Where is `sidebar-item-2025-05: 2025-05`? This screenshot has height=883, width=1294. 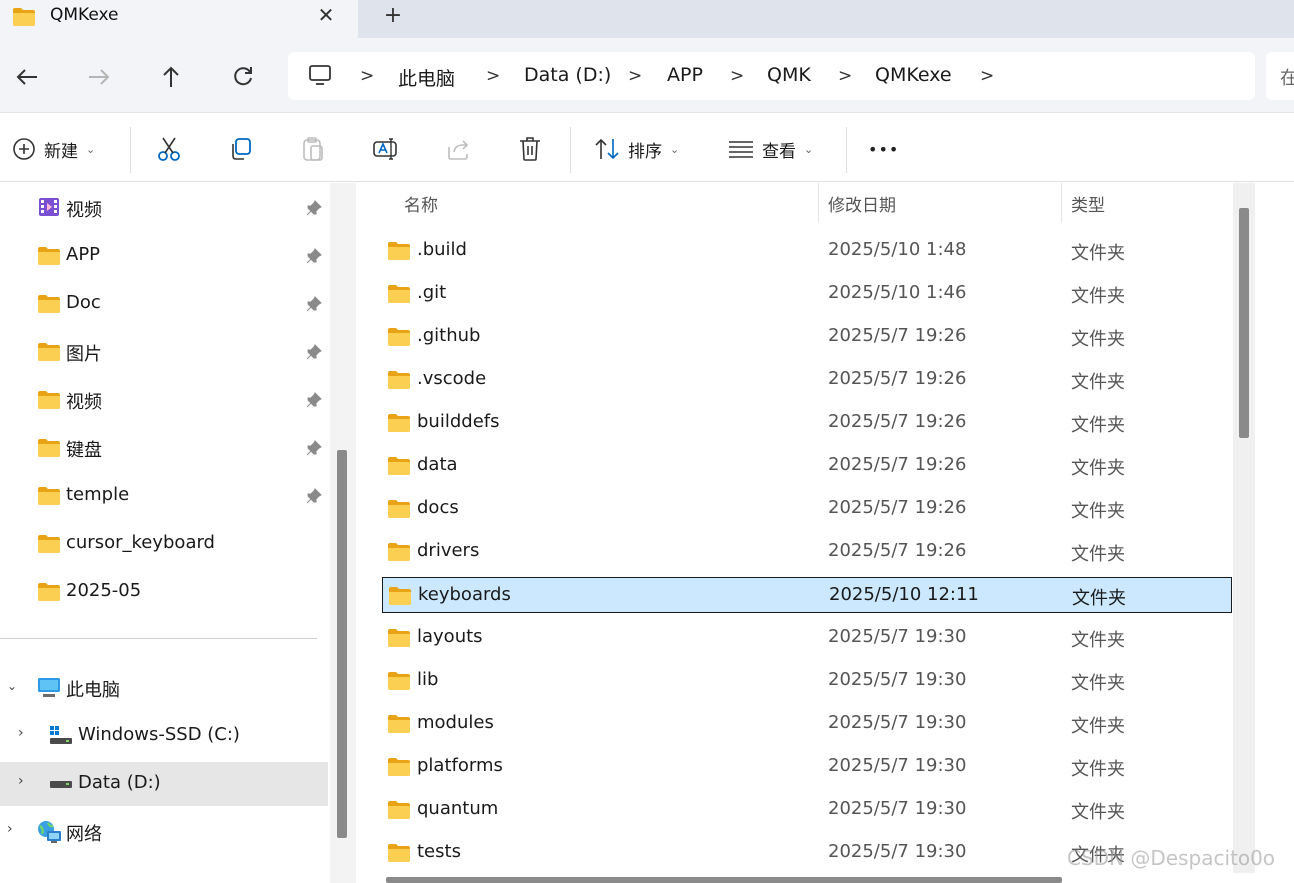 sidebar-item-2025-05: 2025-05 is located at coordinates (165, 592).